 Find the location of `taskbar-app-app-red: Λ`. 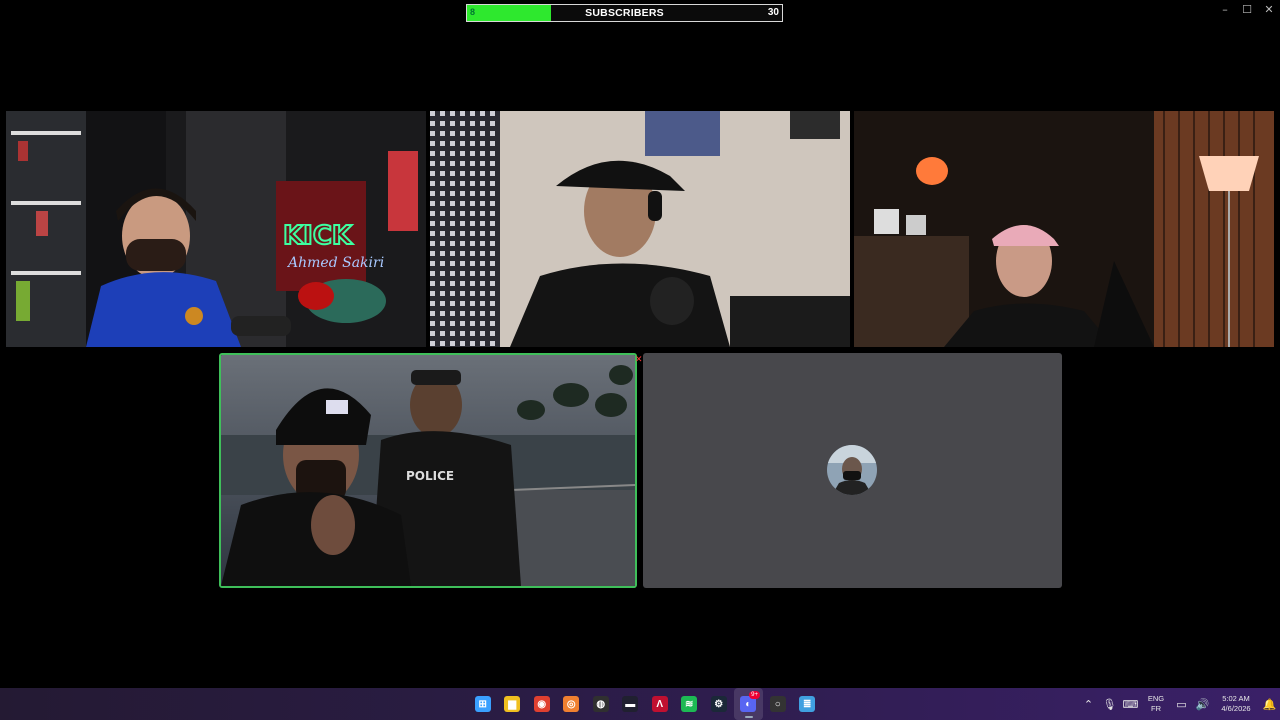

taskbar-app-app-red: Λ is located at coordinates (660, 704).